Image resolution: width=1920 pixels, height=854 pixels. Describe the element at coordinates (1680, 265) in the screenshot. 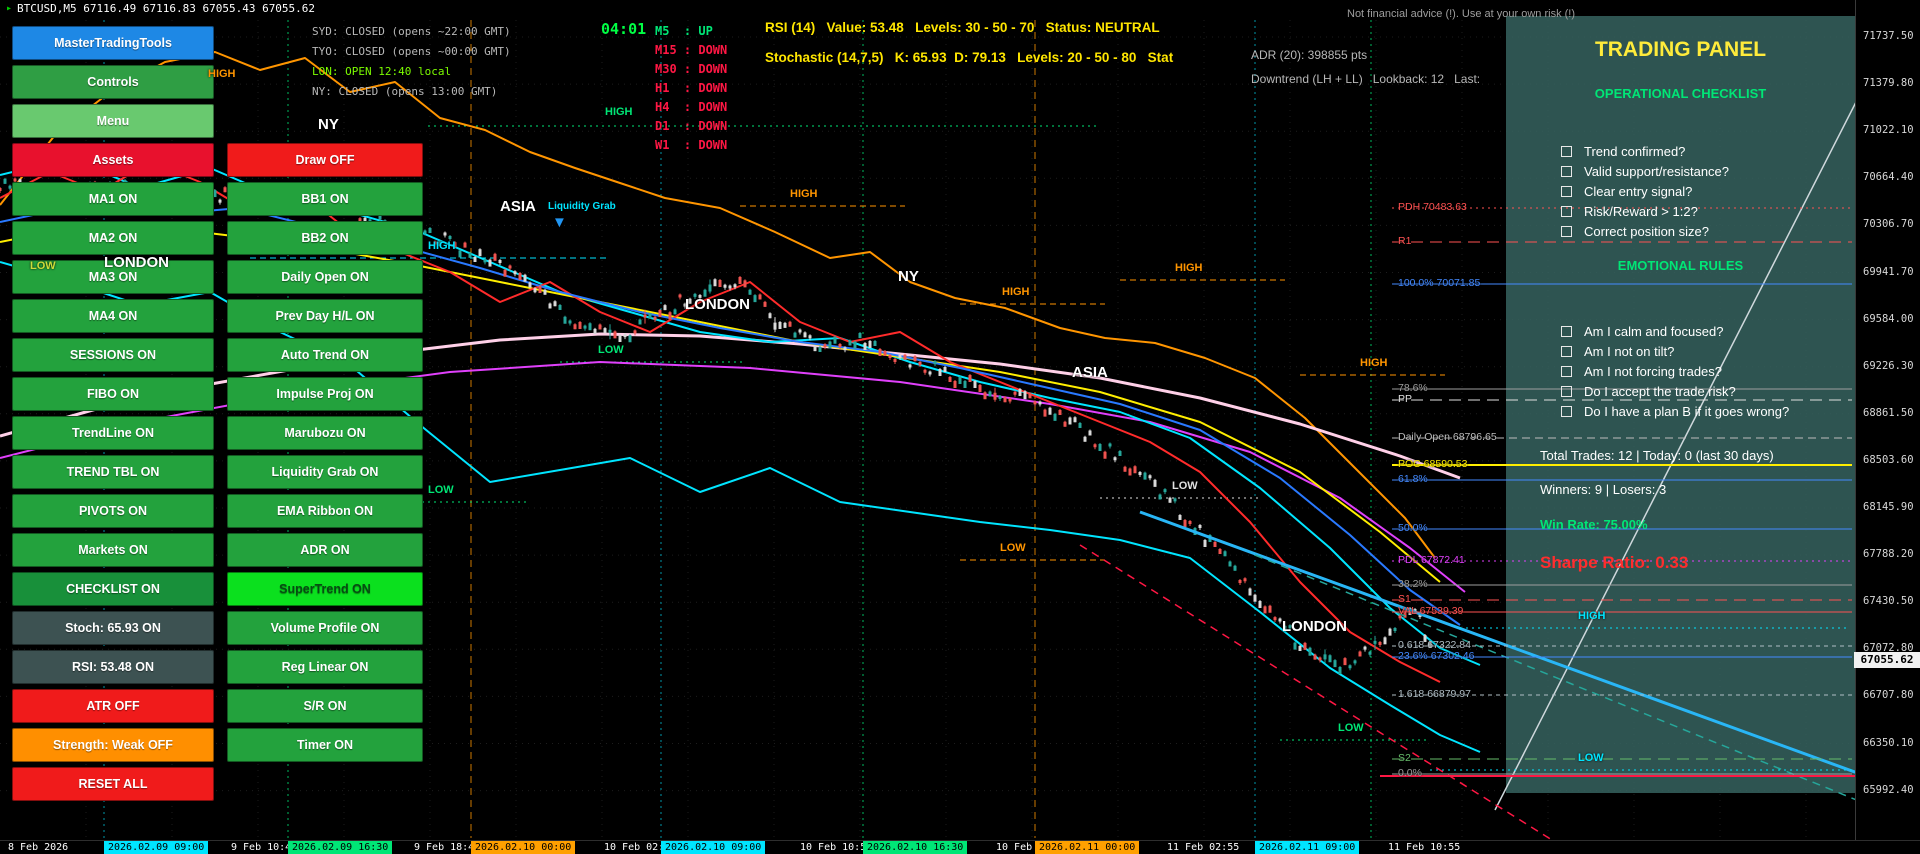

I see `emotional-title: EMOTIONAL RULES` at that location.